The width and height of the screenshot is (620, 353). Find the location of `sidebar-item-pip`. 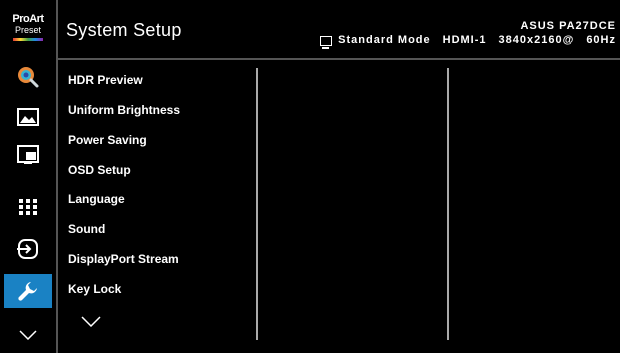

sidebar-item-pip is located at coordinates (28, 155).